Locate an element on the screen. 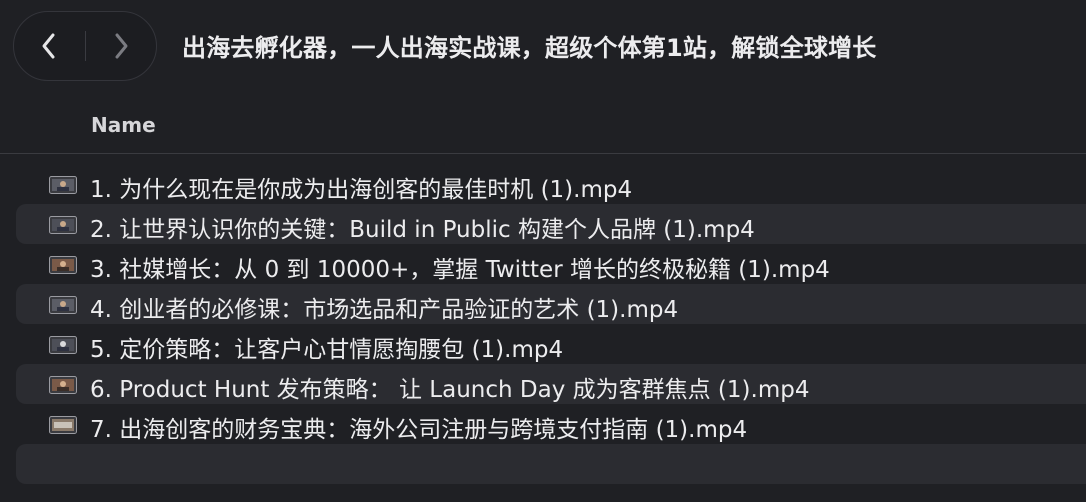 The height and width of the screenshot is (502, 1086). chevron-left-icon is located at coordinates (48, 46).